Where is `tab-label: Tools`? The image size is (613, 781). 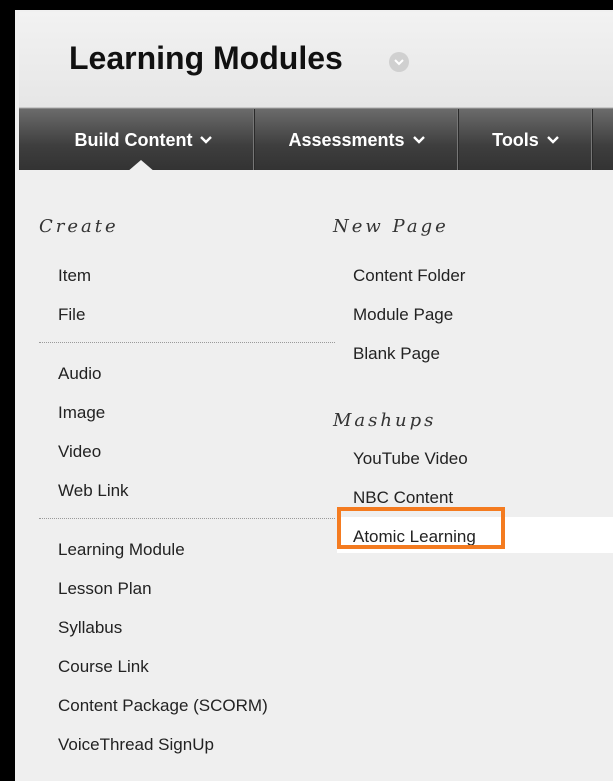 tab-label: Tools is located at coordinates (515, 139).